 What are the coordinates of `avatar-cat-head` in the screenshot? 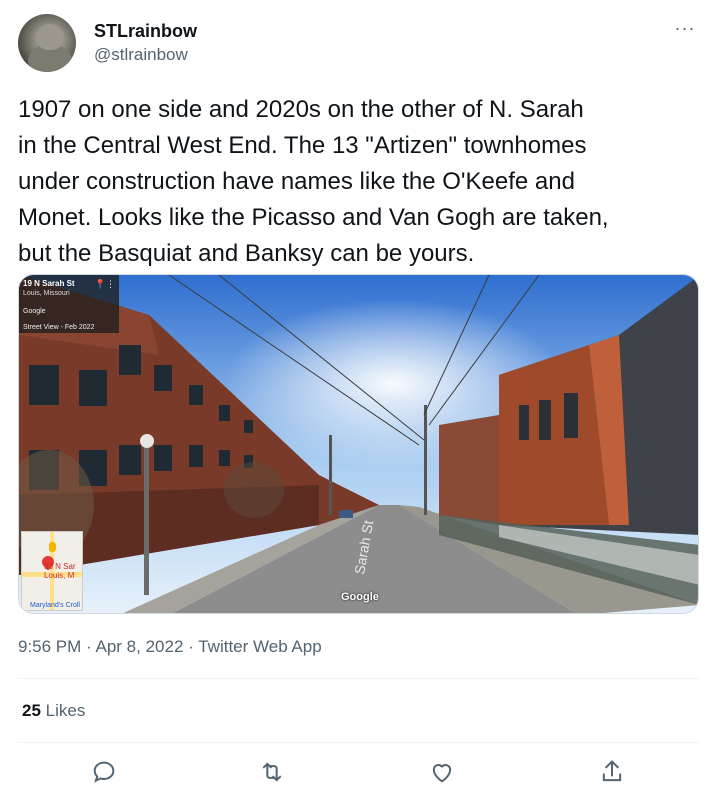 It's located at (50, 37).